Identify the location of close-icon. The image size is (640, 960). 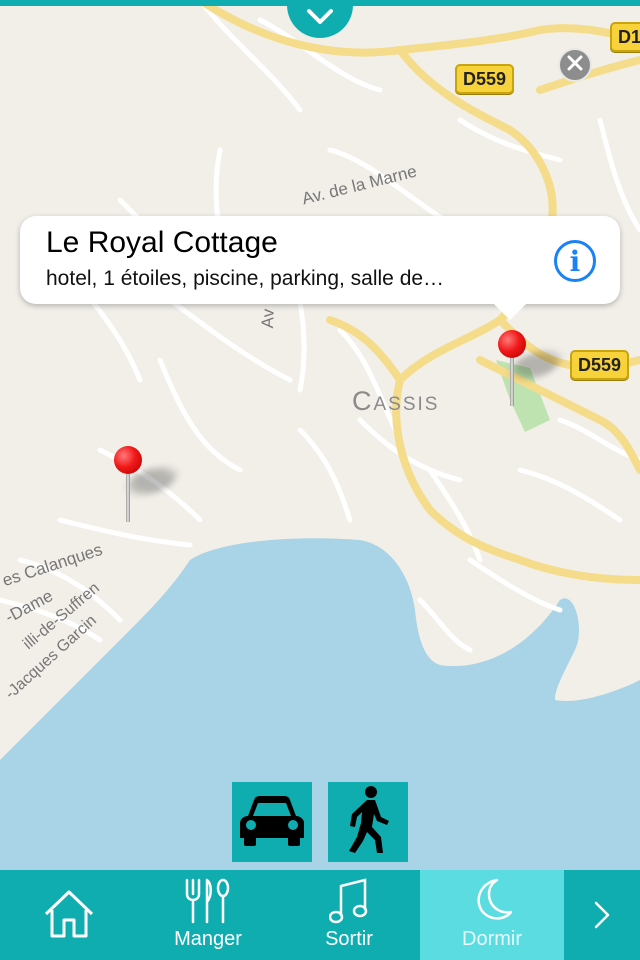
(575, 65).